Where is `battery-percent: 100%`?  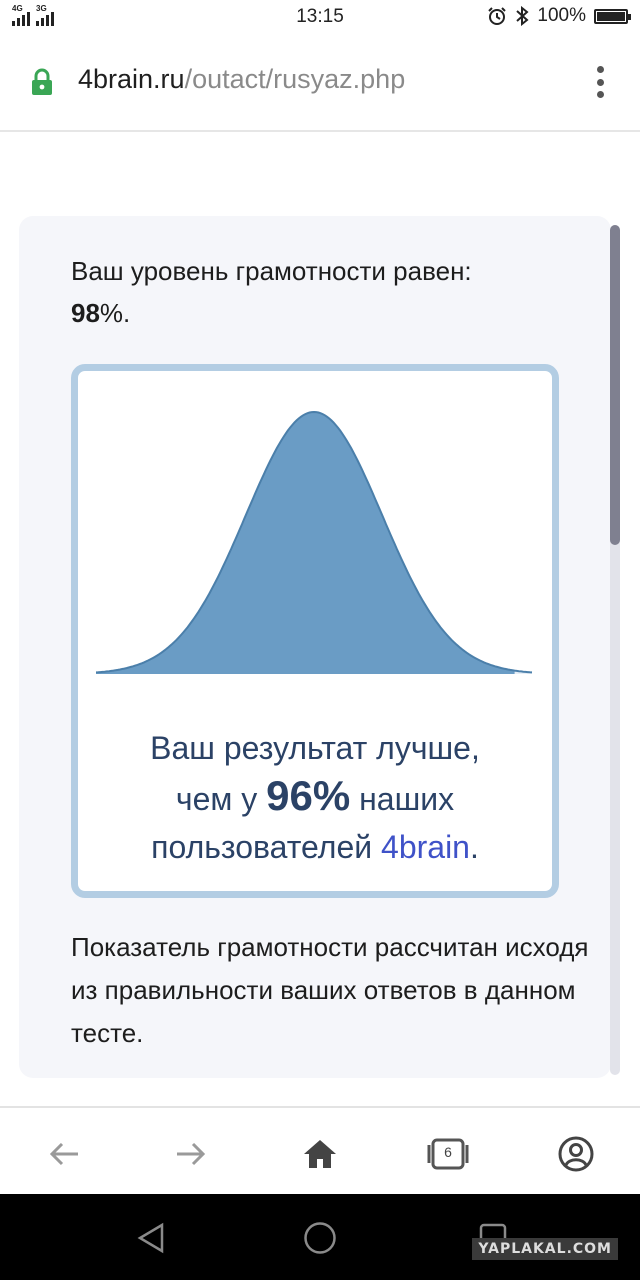
battery-percent: 100% is located at coordinates (561, 15).